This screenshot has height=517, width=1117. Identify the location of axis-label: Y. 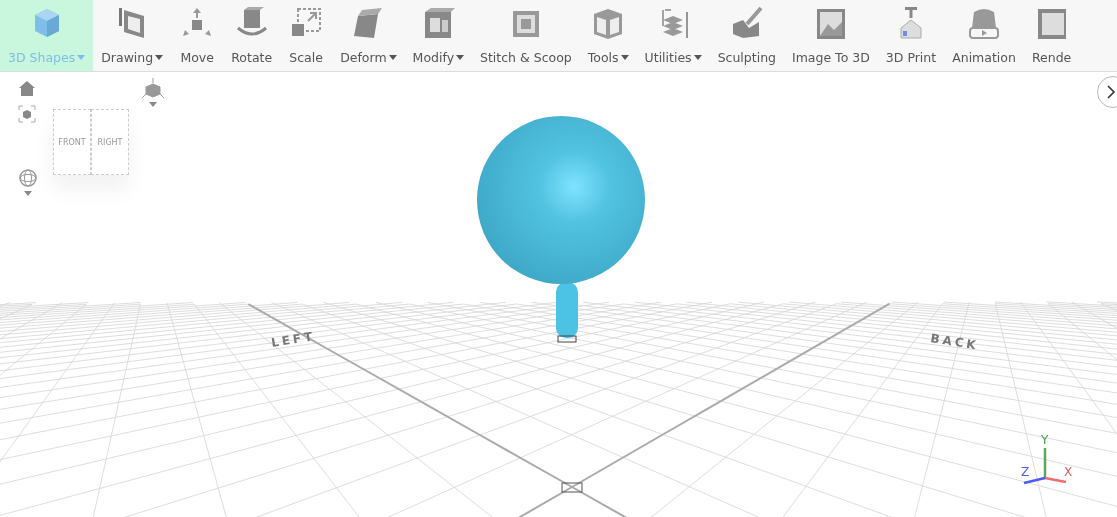
(1045, 440).